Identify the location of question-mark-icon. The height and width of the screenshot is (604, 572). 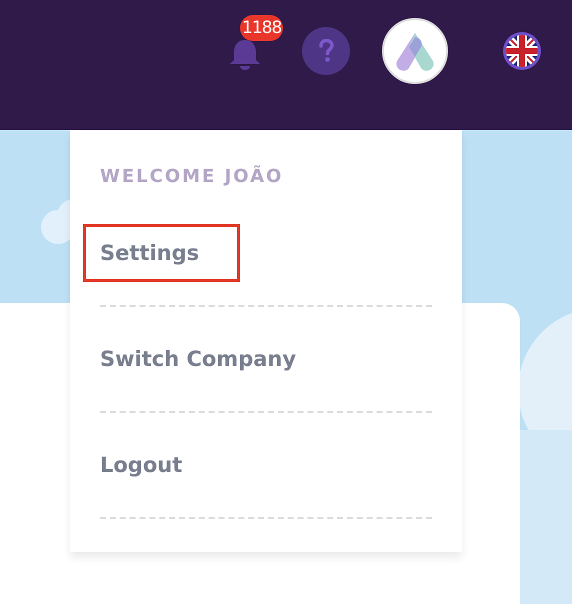
(326, 51).